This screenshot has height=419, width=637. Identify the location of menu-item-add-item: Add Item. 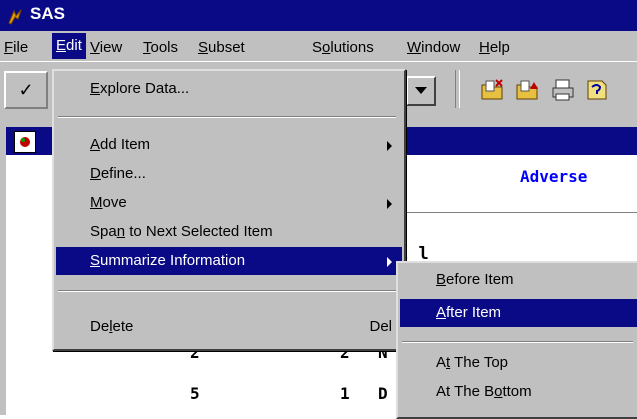
(229, 145).